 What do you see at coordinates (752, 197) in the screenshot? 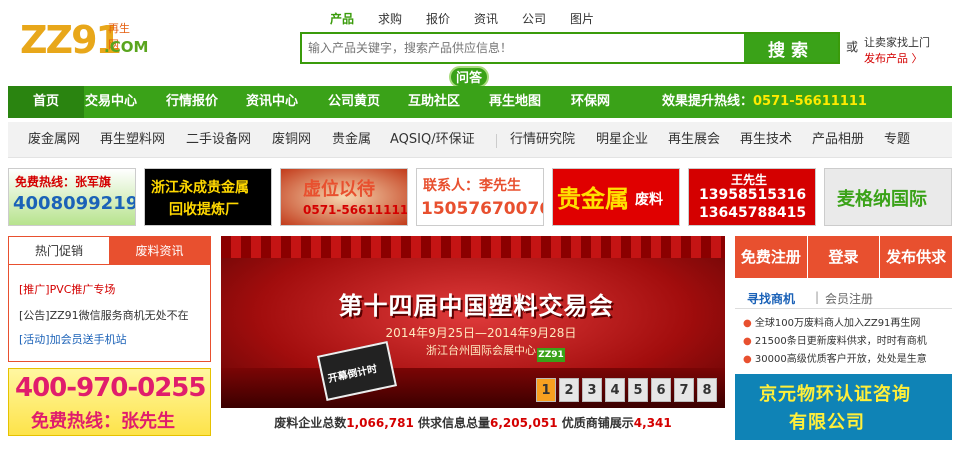
I see `ad-banner-6: 王先生 13958515316 13645788415` at bounding box center [752, 197].